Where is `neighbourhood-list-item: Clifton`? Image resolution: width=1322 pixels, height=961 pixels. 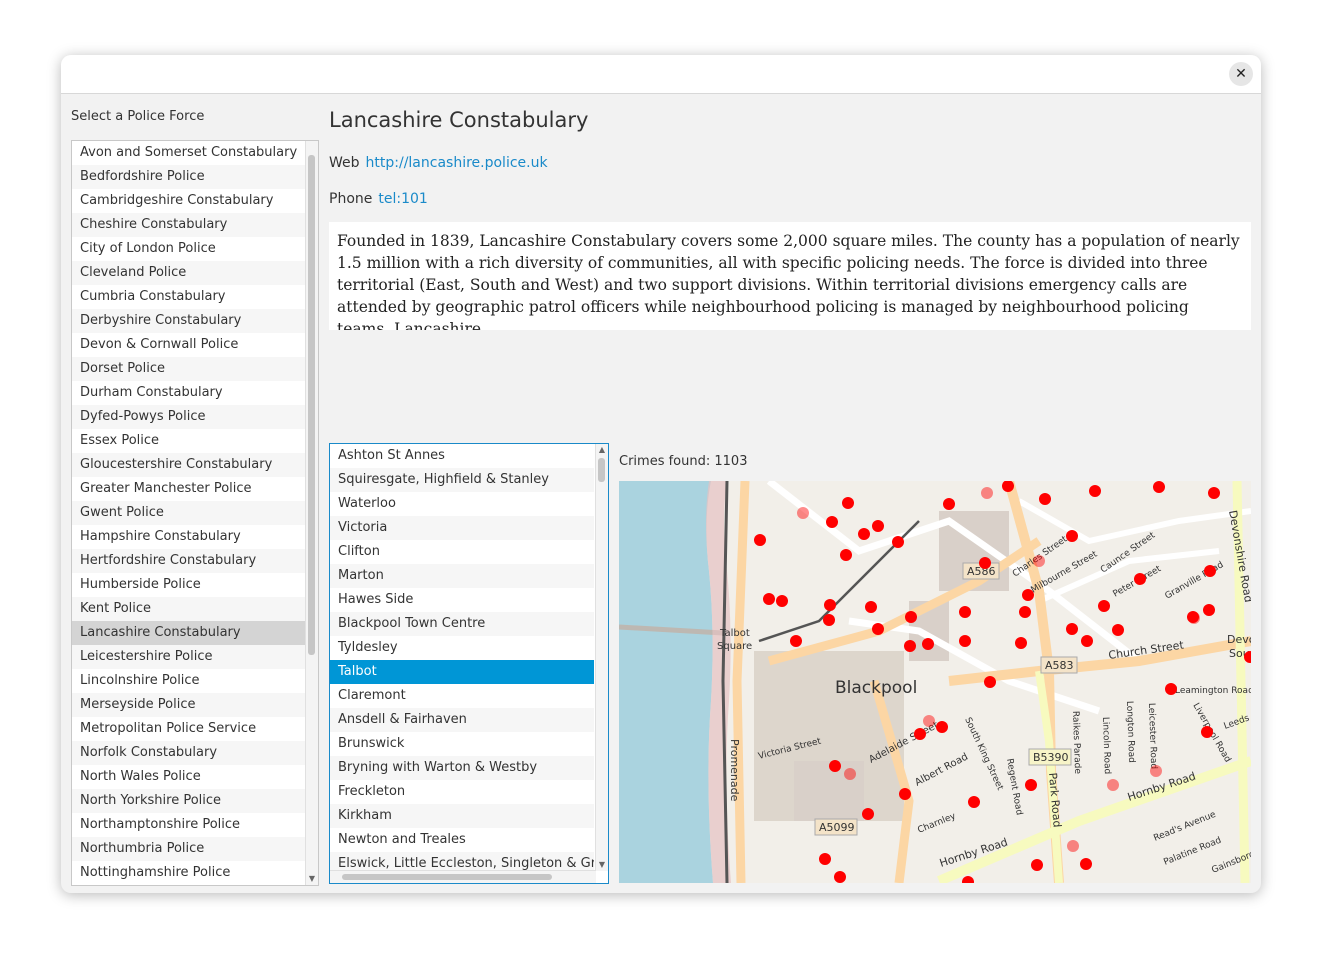
neighbourhood-list-item: Clifton is located at coordinates (462, 552).